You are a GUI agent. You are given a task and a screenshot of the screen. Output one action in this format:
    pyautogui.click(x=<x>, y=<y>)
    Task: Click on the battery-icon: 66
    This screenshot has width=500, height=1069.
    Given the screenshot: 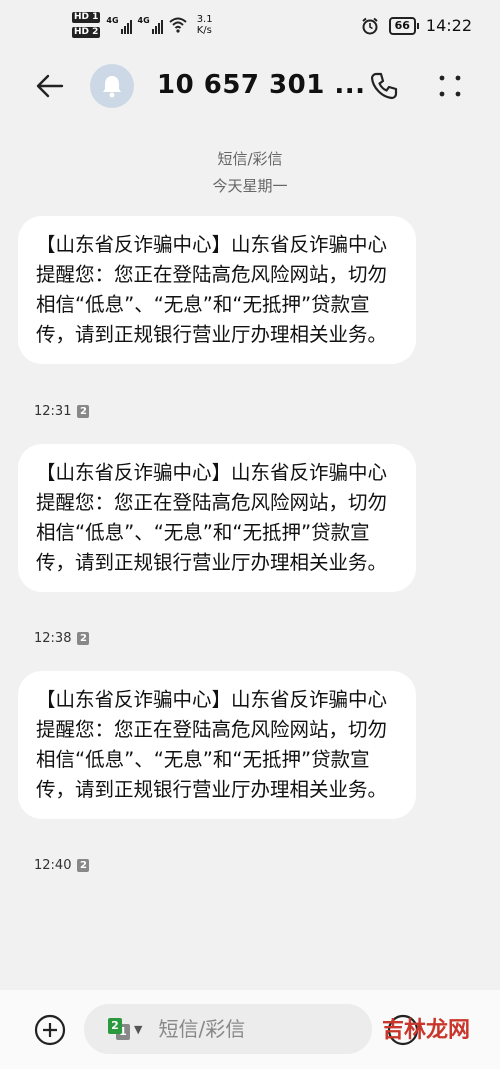 What is the action you would take?
    pyautogui.click(x=404, y=25)
    